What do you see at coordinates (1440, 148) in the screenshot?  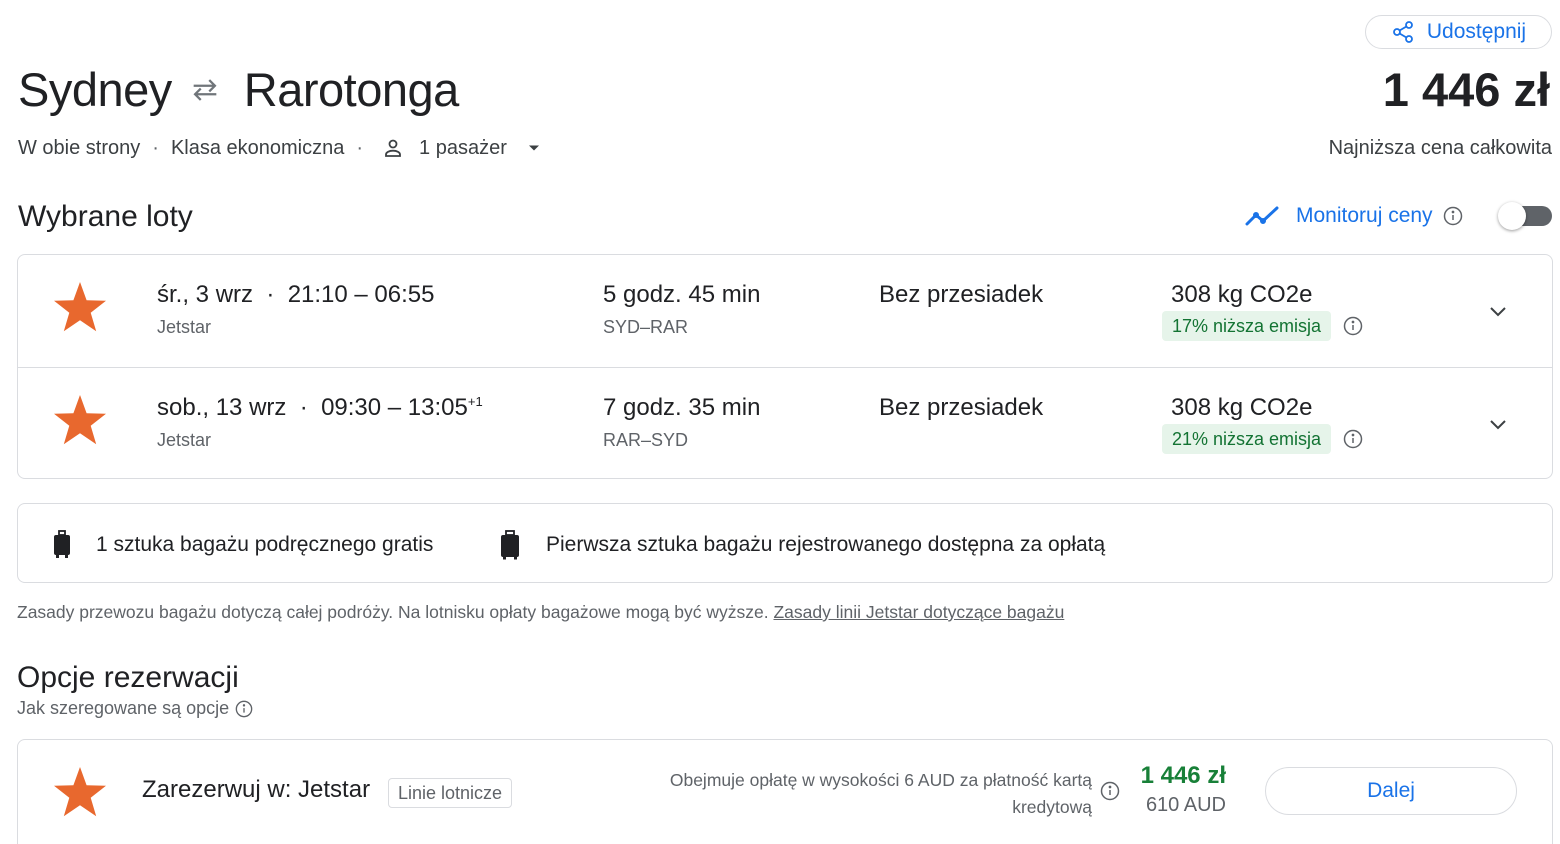 I see `price-caption: Najniższa cena całkowita` at bounding box center [1440, 148].